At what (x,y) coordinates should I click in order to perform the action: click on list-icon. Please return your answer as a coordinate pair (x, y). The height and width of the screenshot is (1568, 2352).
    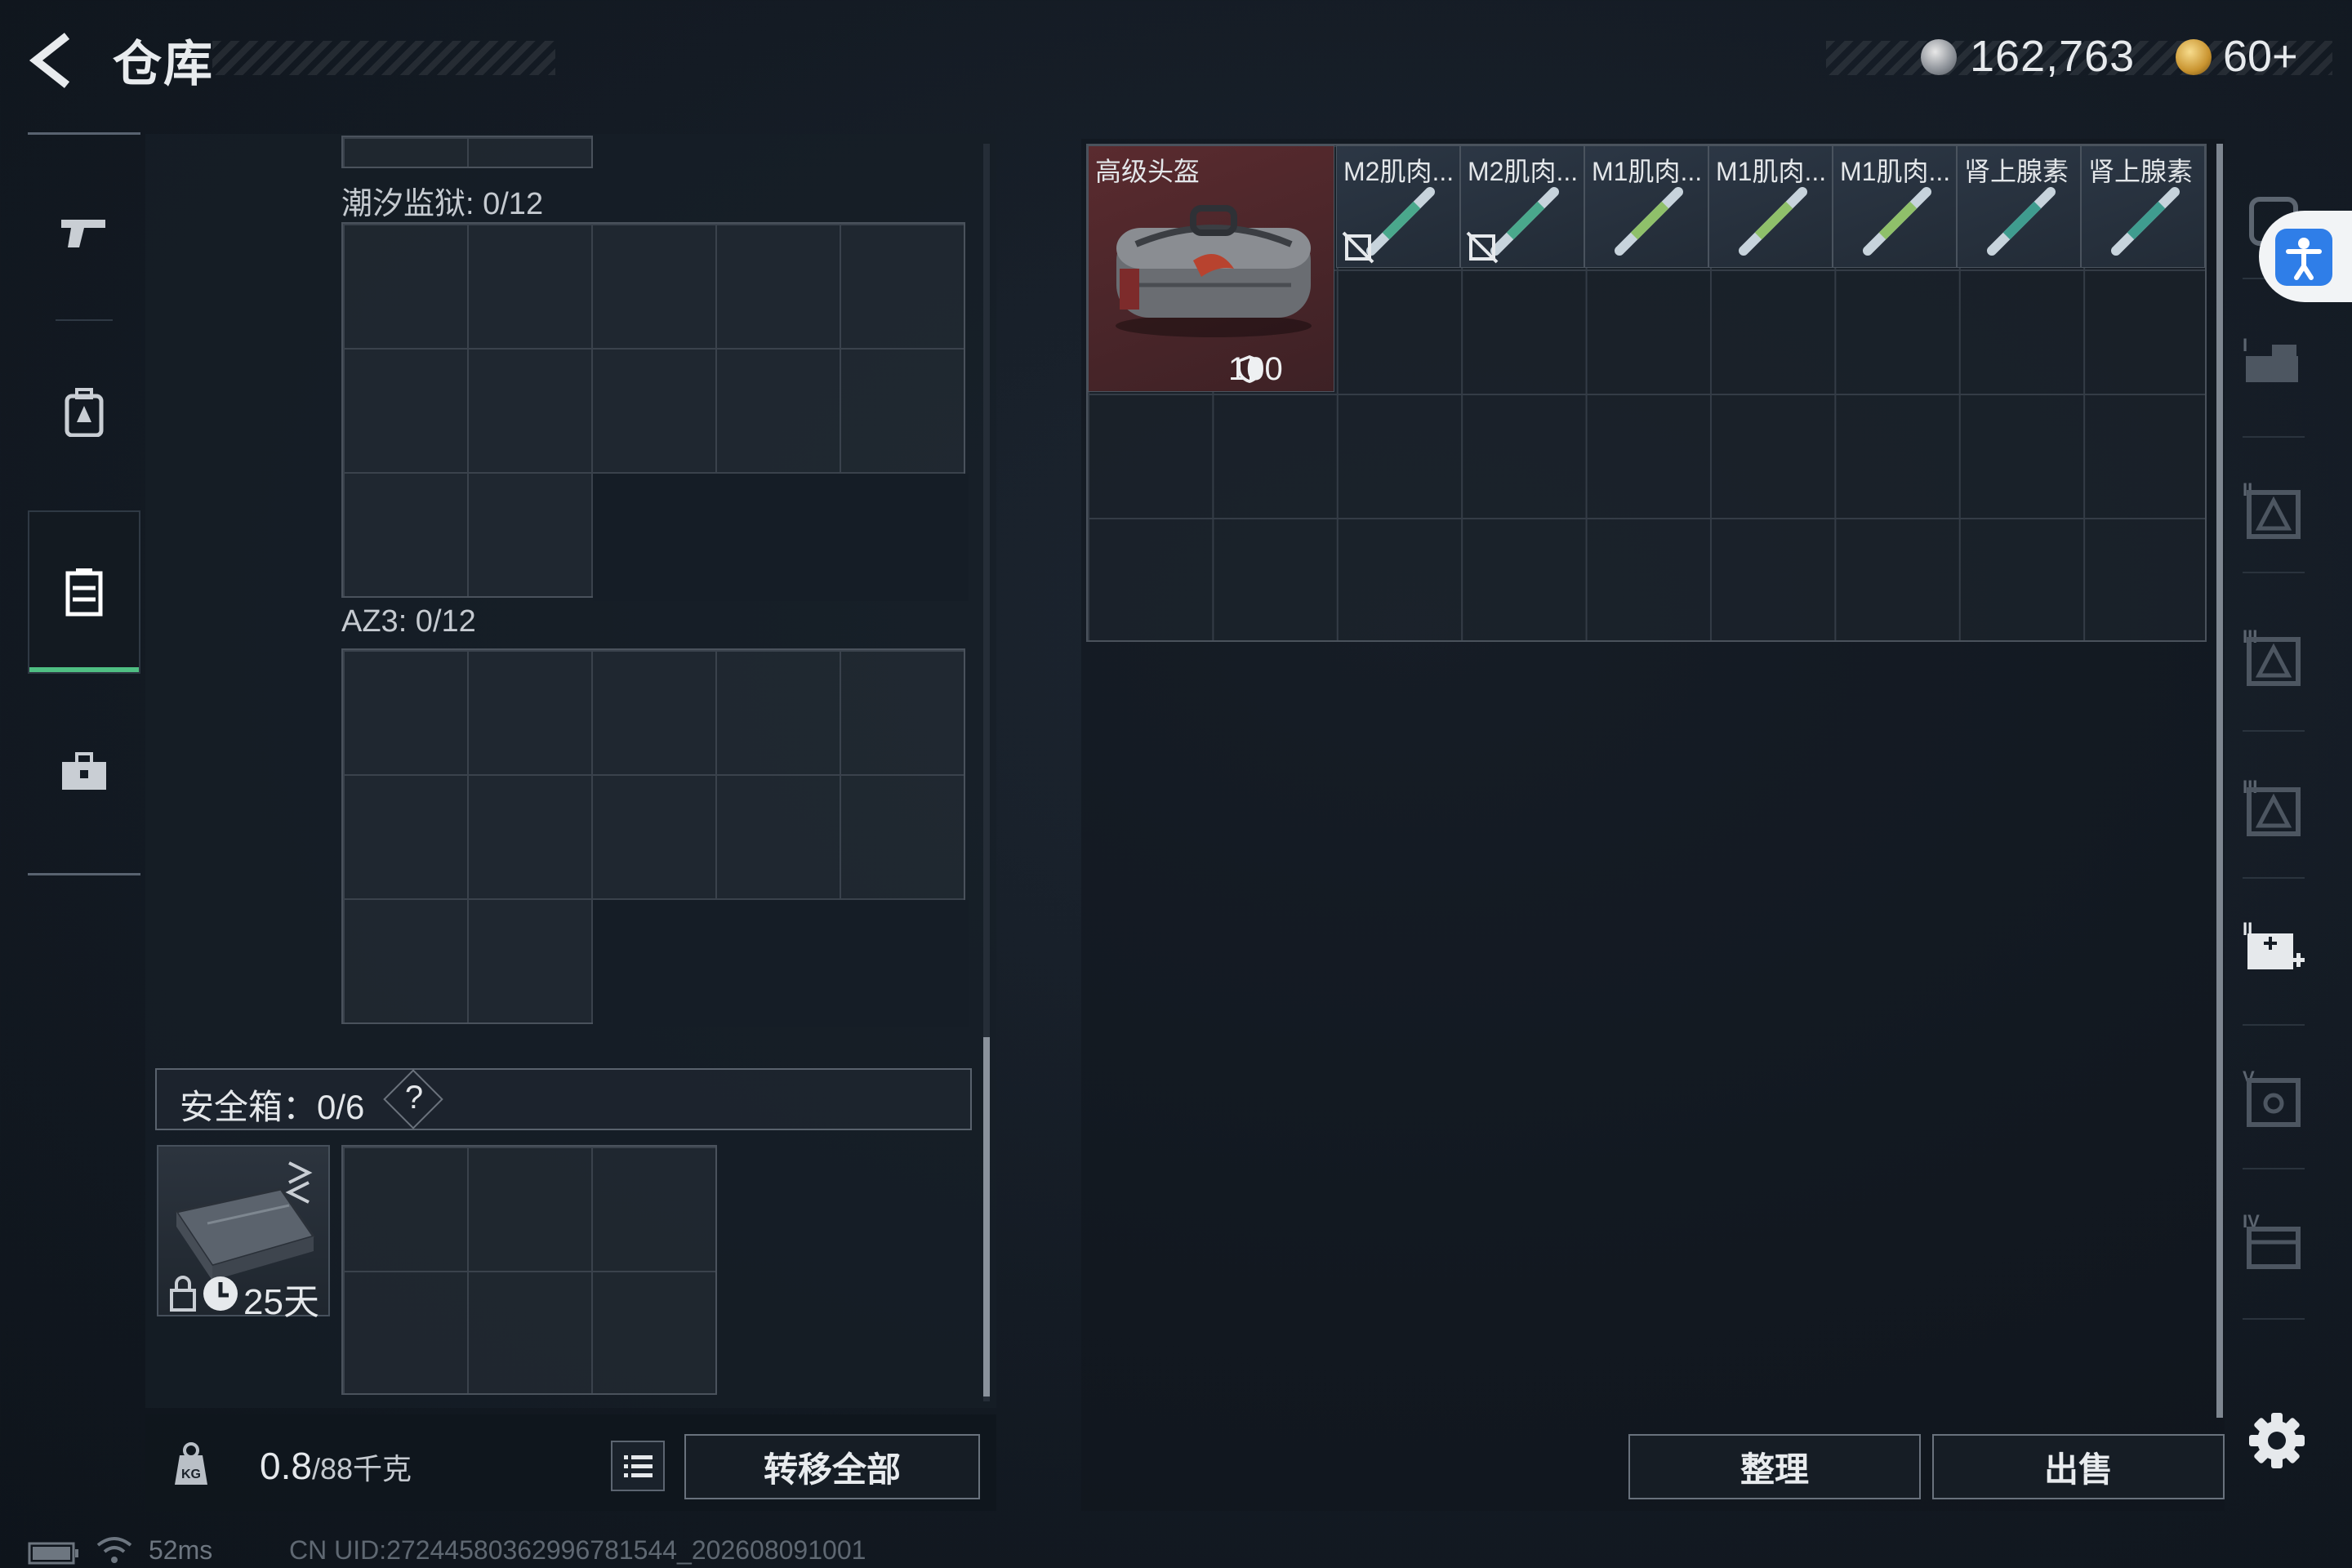
    Looking at the image, I should click on (638, 1466).